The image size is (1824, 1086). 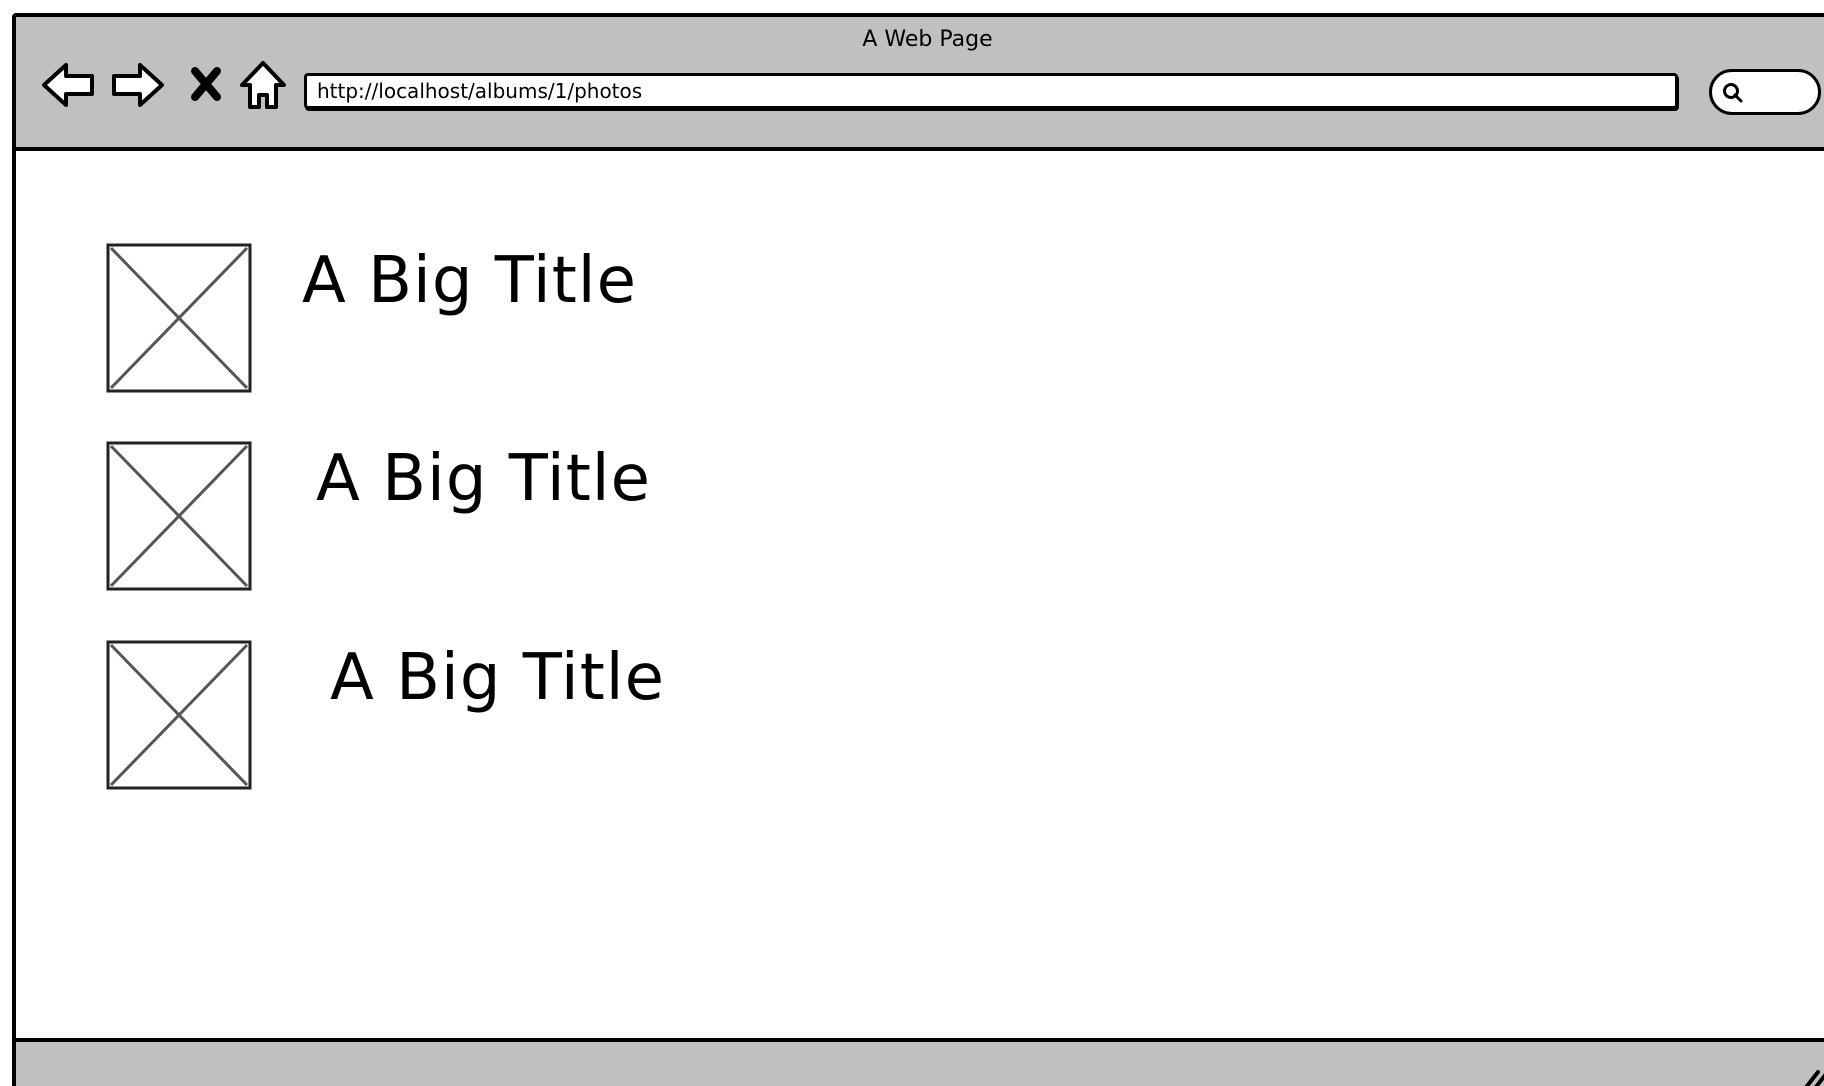 I want to click on stop-button, so click(x=206, y=85).